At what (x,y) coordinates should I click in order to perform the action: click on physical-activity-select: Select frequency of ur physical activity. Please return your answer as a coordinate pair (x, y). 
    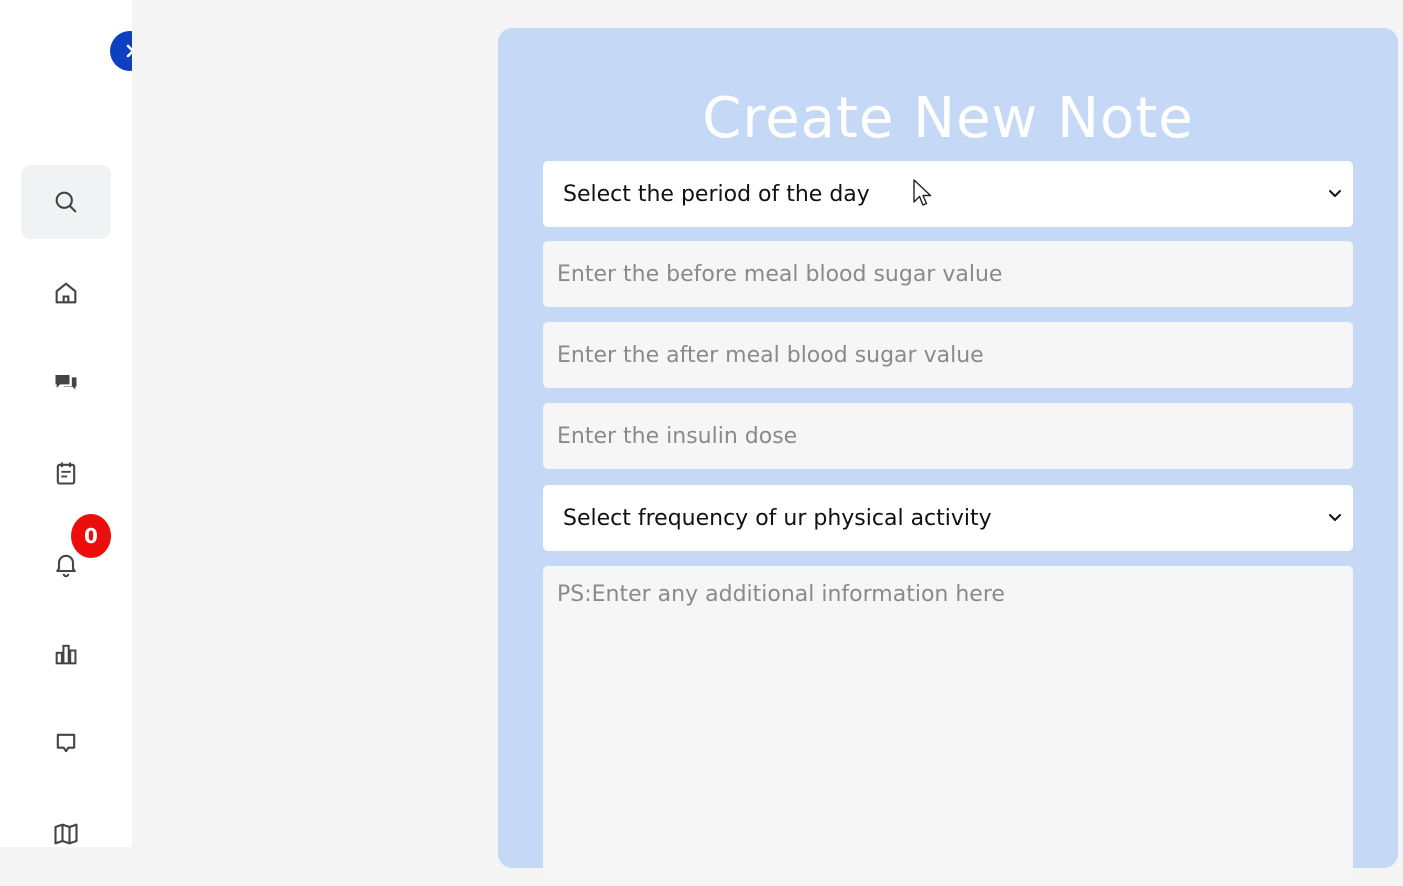
    Looking at the image, I should click on (948, 518).